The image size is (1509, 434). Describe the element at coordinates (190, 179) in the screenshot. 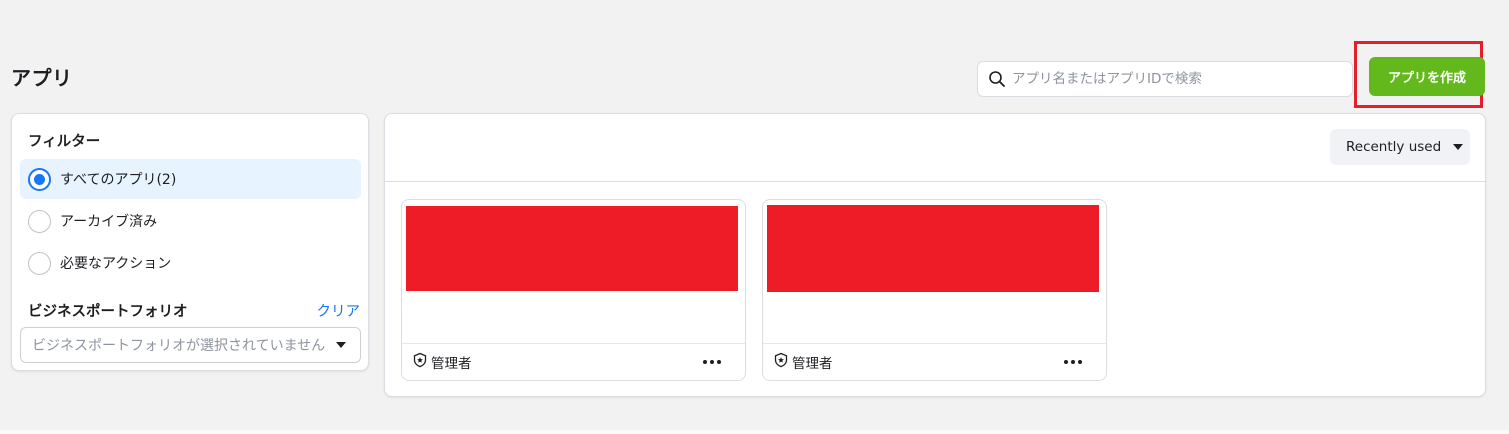

I see `filter-option-all-apps: すべてのアプリ(2)` at that location.